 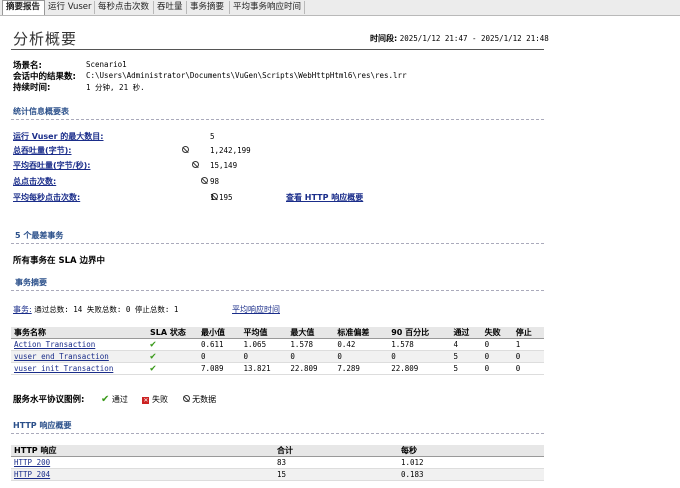 What do you see at coordinates (39, 235) in the screenshot?
I see `worst-heading: 5 个最差事务` at bounding box center [39, 235].